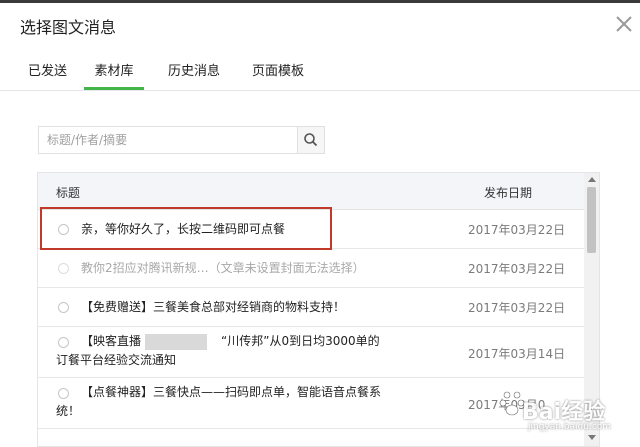 This screenshot has width=640, height=447. I want to click on blurred-text, so click(176, 341).